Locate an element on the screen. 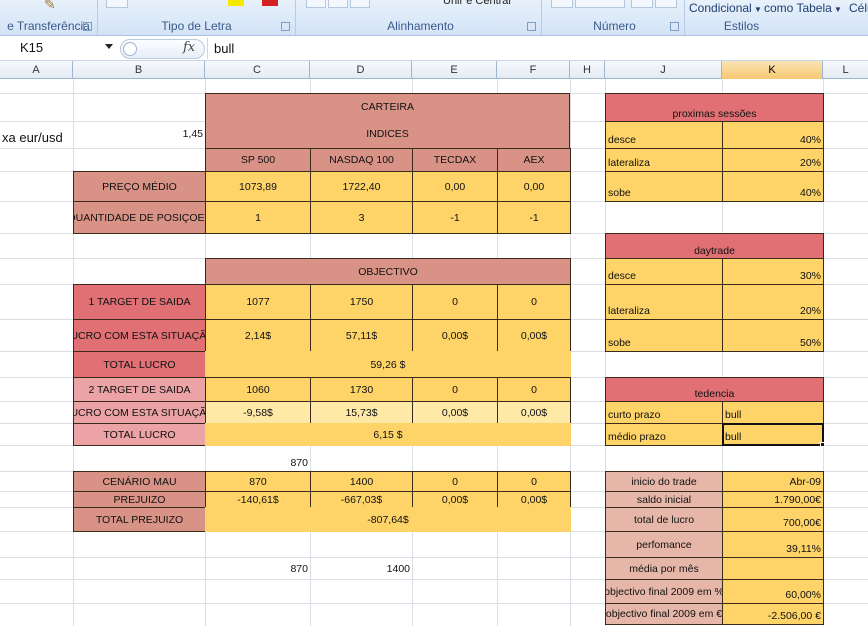 The width and height of the screenshot is (868, 626). column-header-d: D is located at coordinates (361, 70).